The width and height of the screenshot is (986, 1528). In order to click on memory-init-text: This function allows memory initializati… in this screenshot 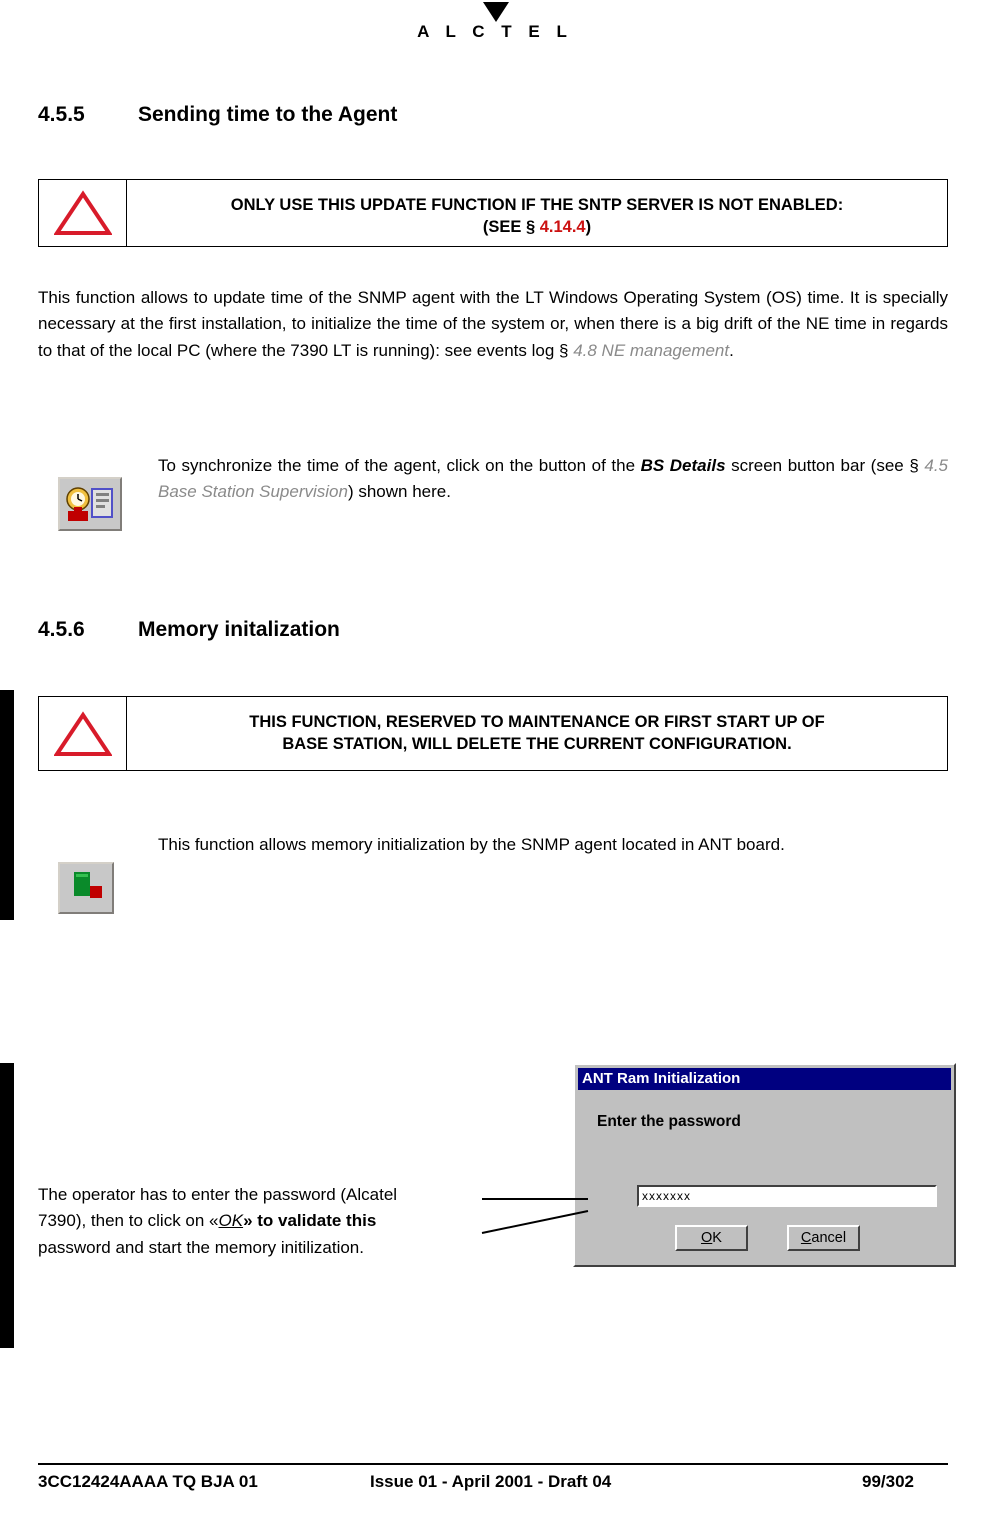, I will do `click(471, 844)`.